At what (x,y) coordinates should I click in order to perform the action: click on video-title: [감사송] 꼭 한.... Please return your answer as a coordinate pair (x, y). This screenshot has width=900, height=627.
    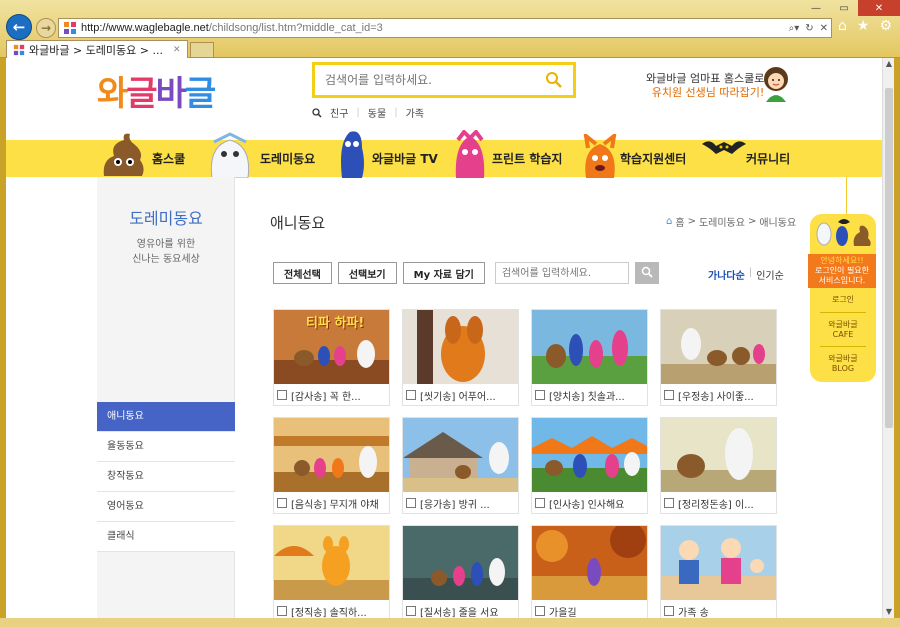
    Looking at the image, I should click on (326, 395).